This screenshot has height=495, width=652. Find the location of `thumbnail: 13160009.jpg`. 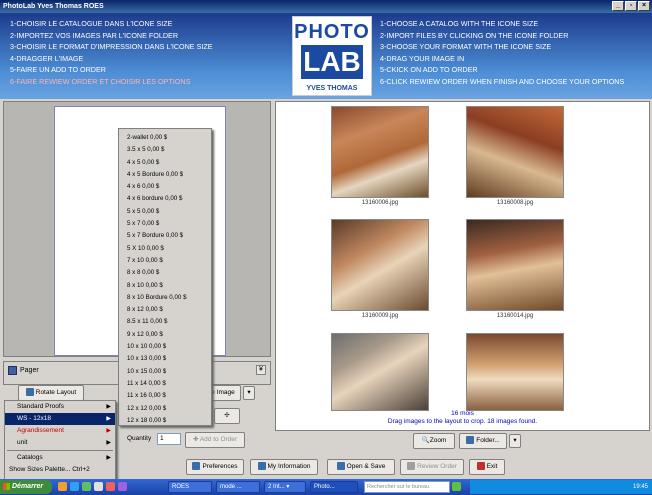

thumbnail: 13160009.jpg is located at coordinates (380, 271).